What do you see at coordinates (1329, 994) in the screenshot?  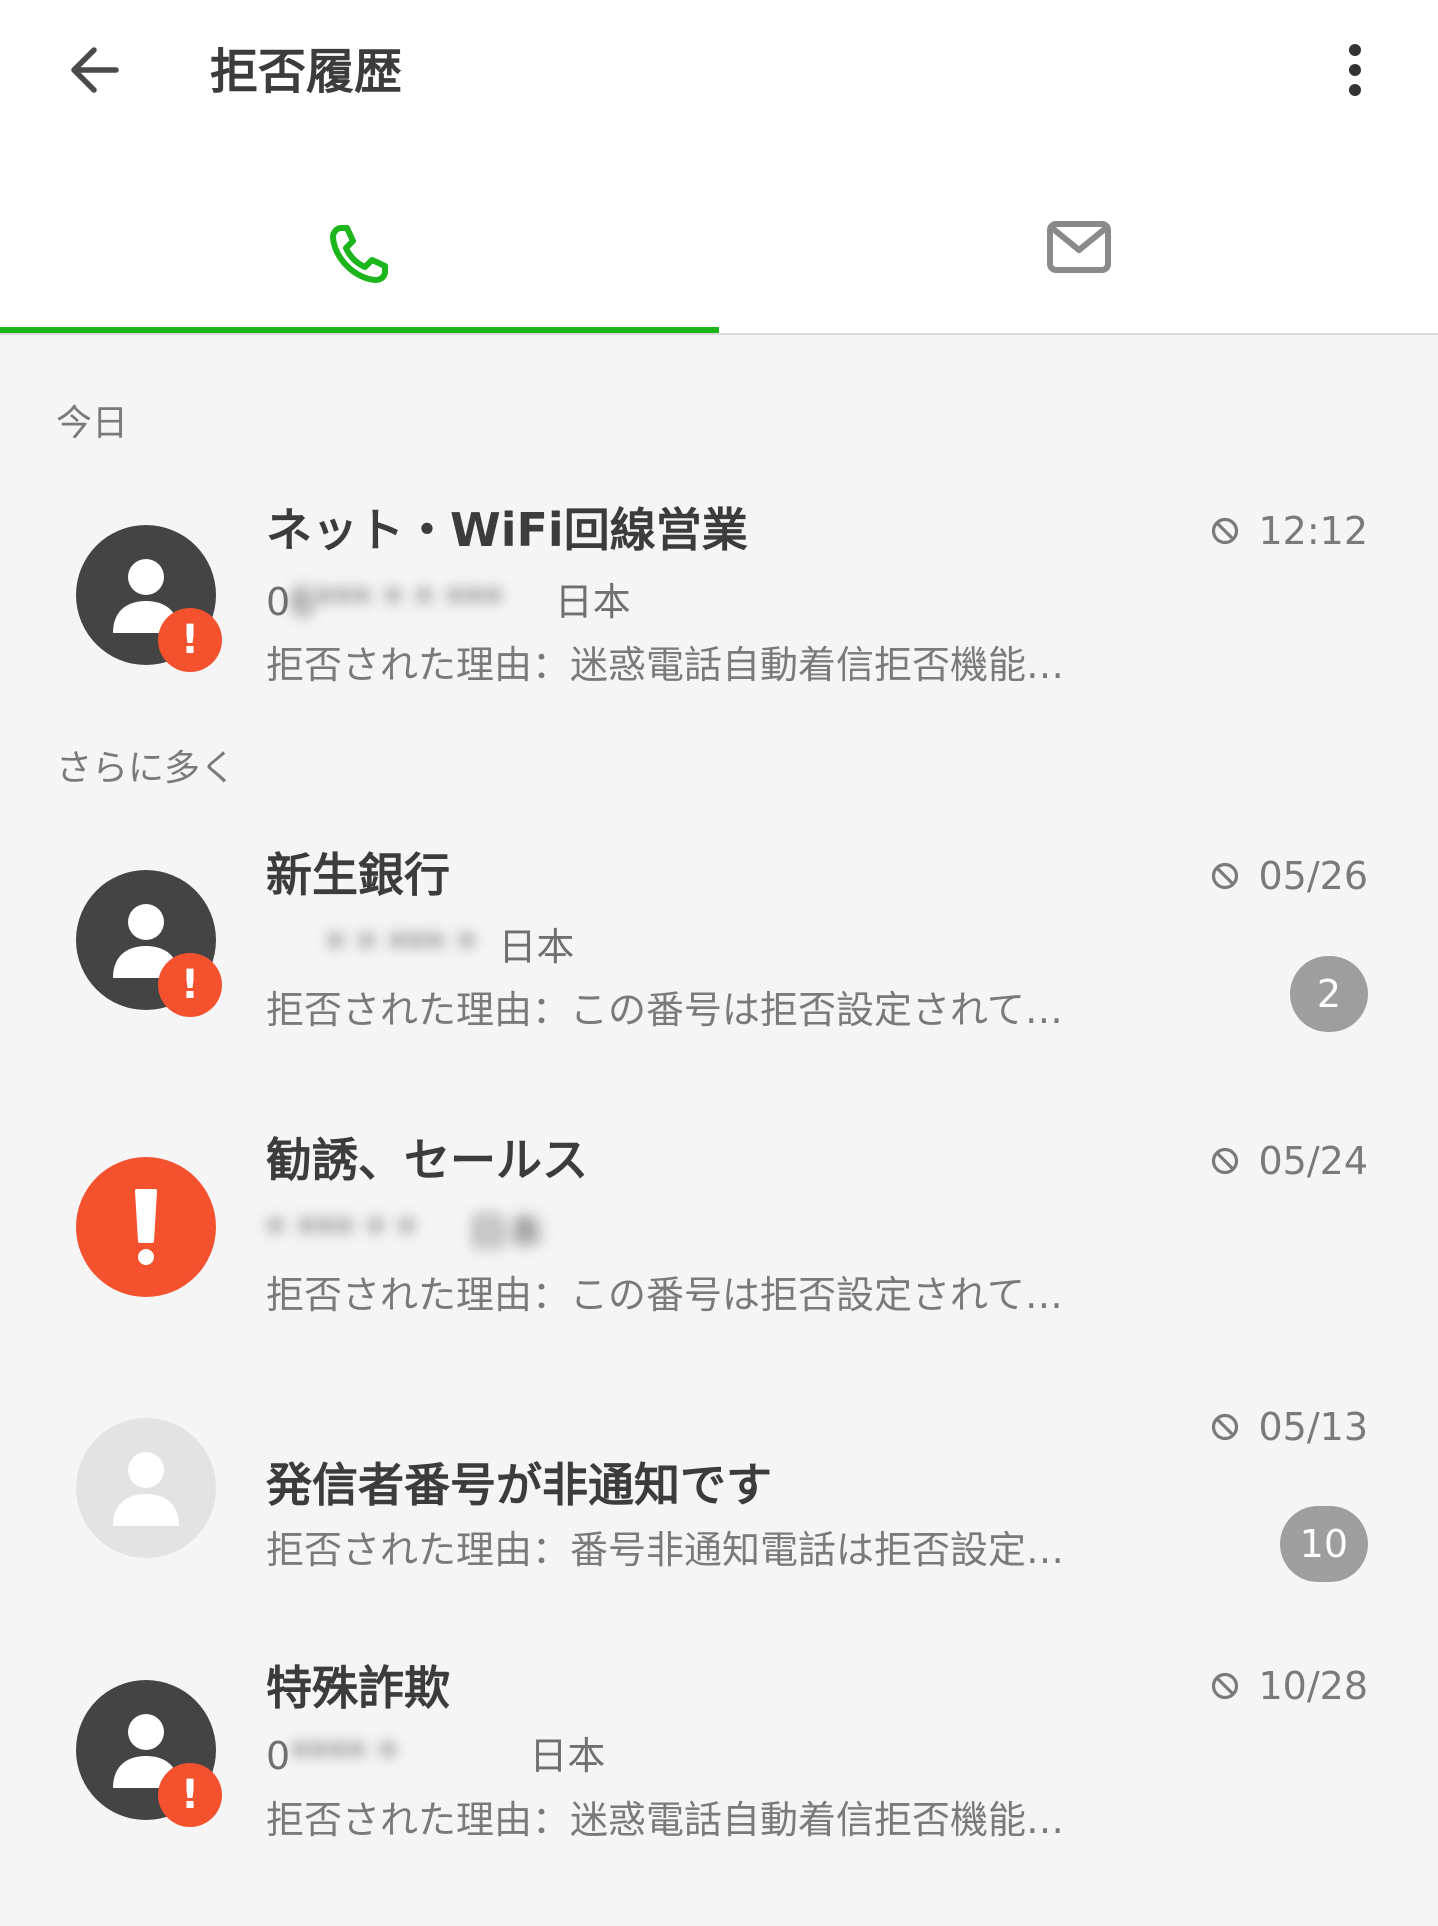 I see `count-badge: 2` at bounding box center [1329, 994].